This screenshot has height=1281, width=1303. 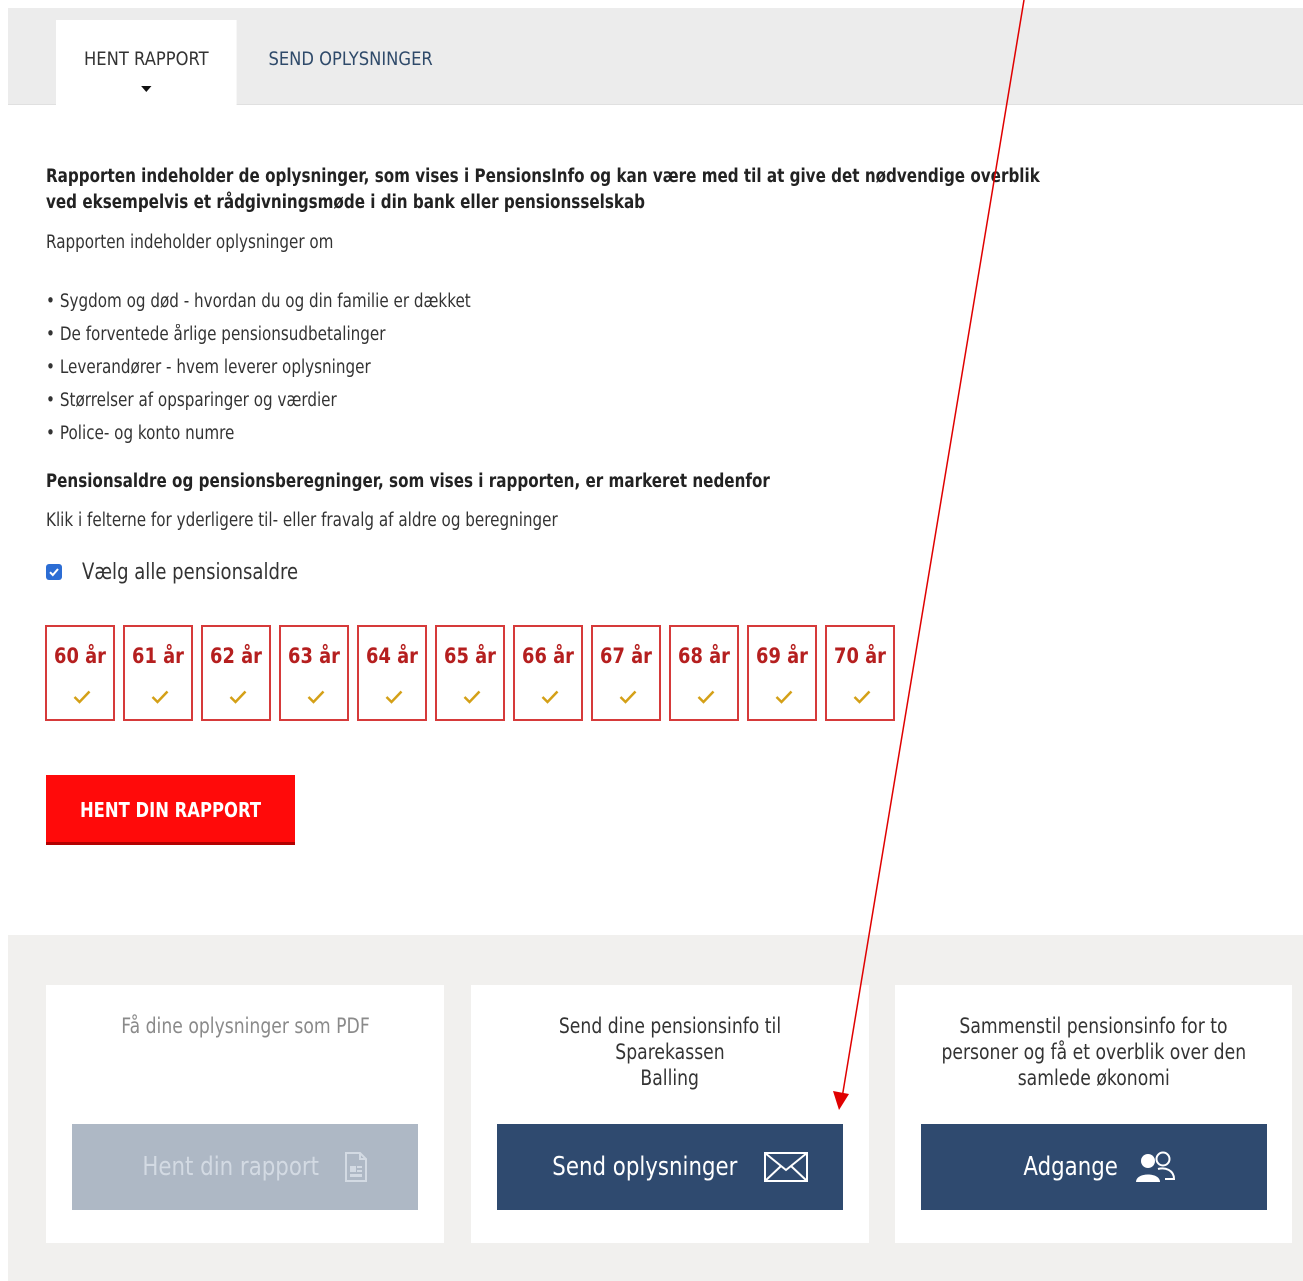 What do you see at coordinates (782, 656) in the screenshot?
I see `age-label: 69 år` at bounding box center [782, 656].